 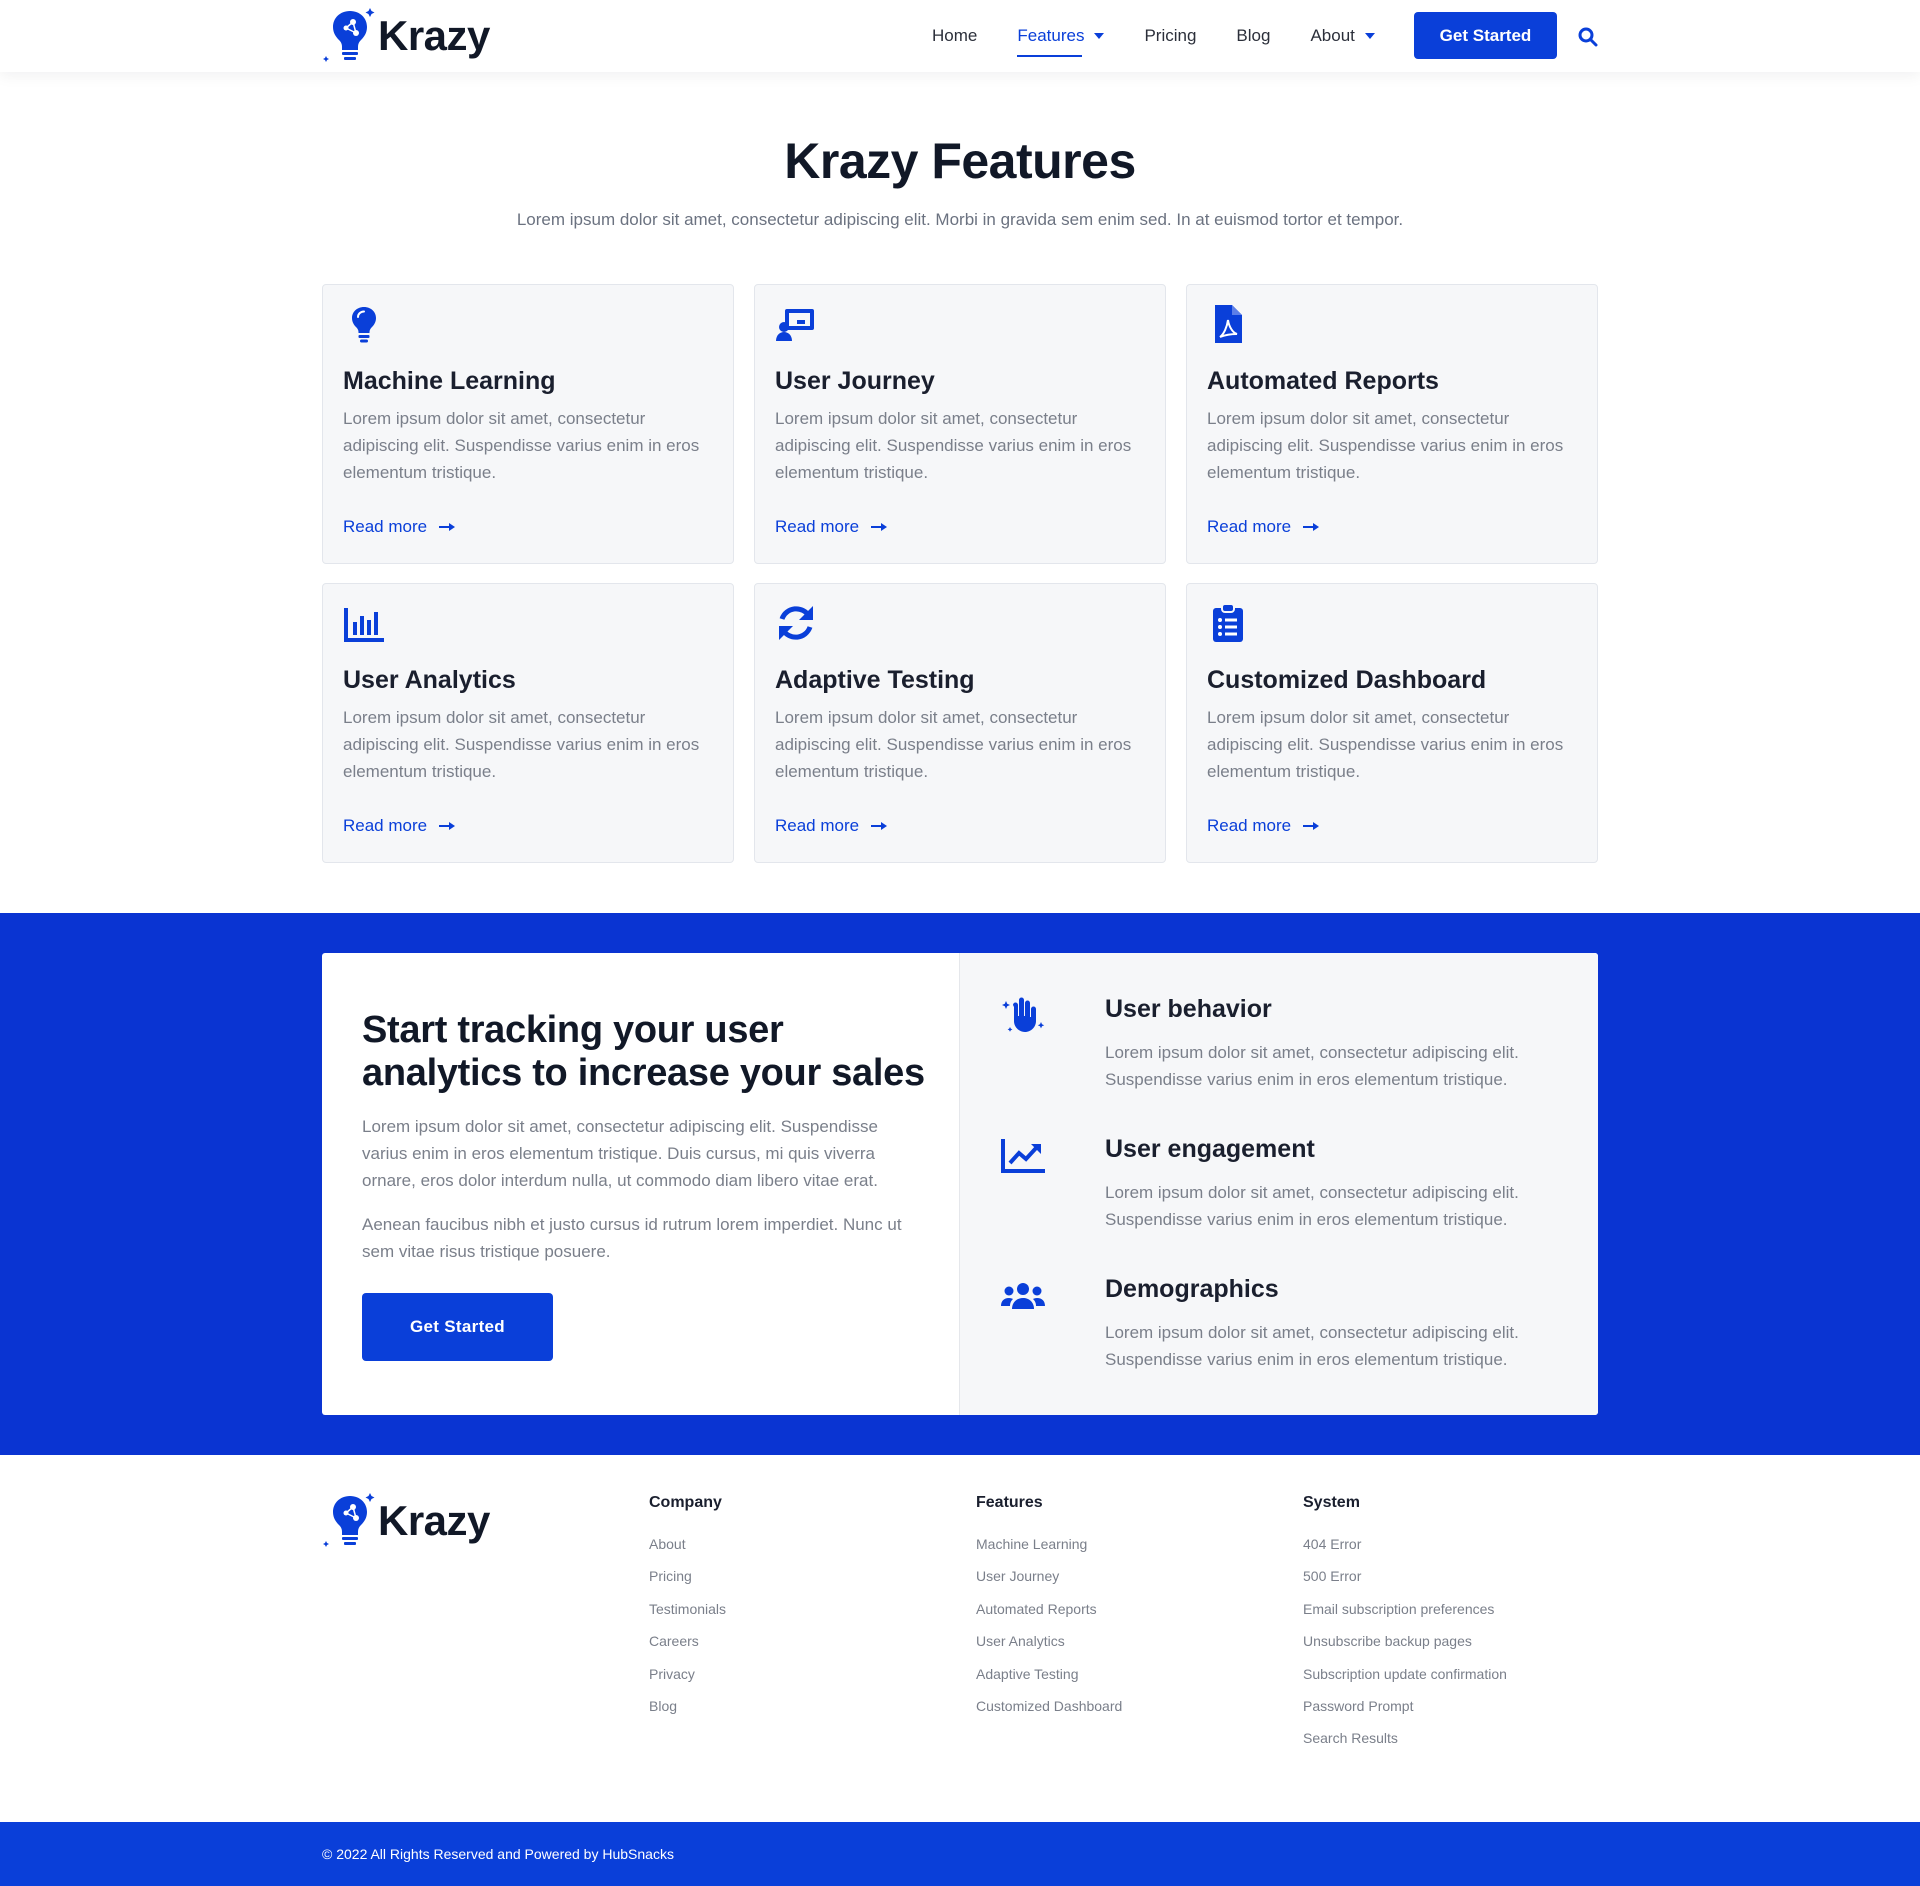 I want to click on nav-pricing-label: Pricing, so click(x=1170, y=35).